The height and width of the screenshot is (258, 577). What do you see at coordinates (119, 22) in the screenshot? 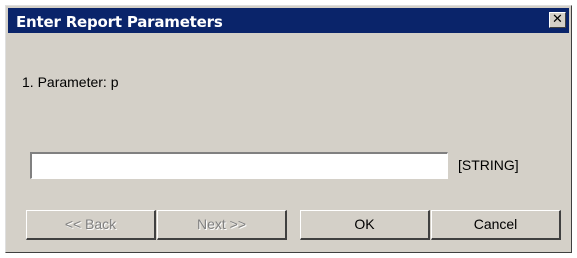
I see `dialog-title: Enter Report Parameters` at bounding box center [119, 22].